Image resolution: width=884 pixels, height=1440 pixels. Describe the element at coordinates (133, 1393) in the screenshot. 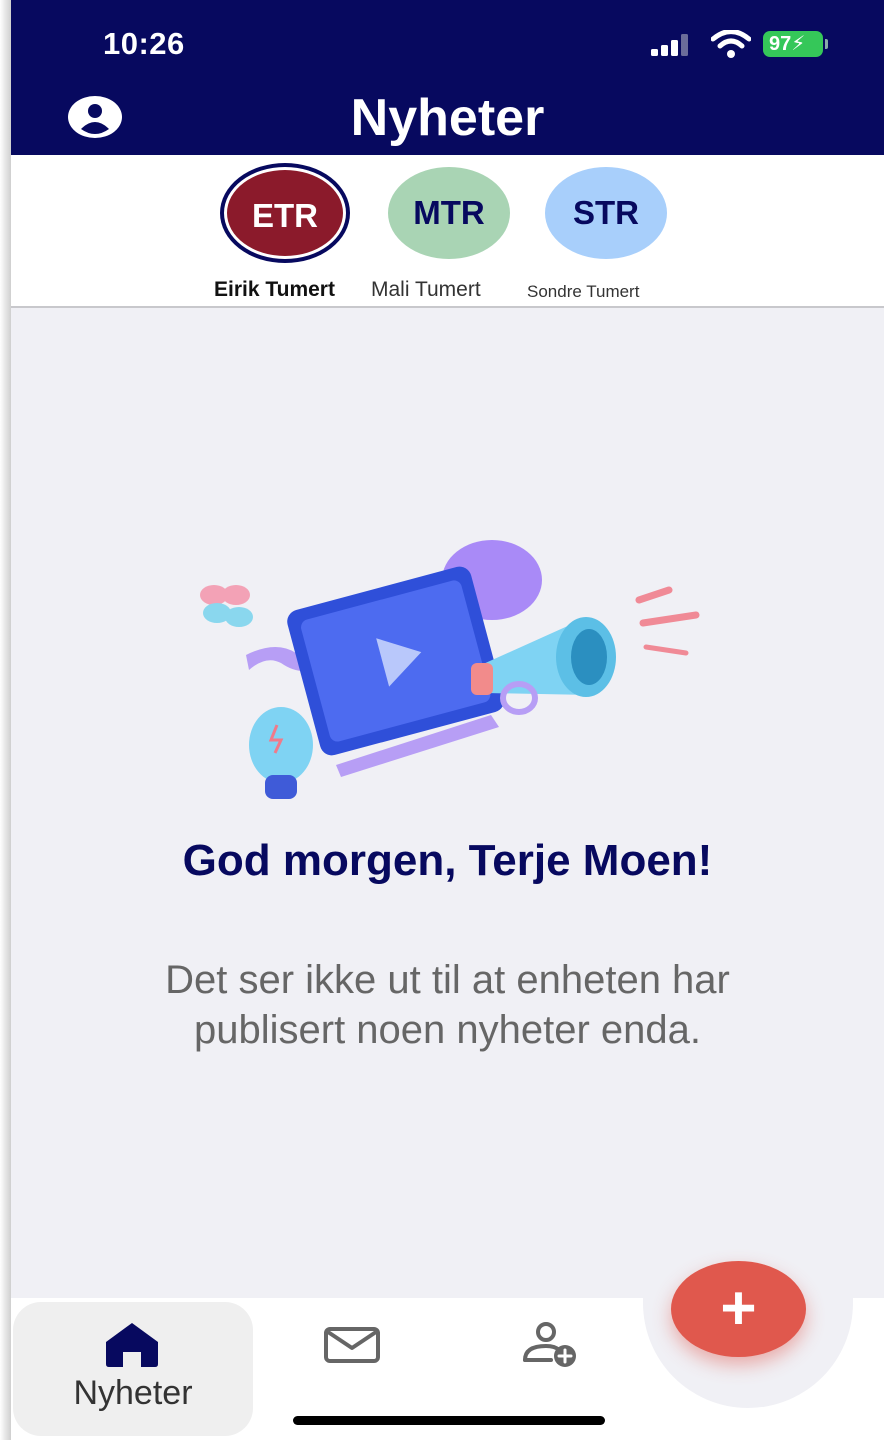

I see `tab-nyheter-label: Nyheter` at that location.